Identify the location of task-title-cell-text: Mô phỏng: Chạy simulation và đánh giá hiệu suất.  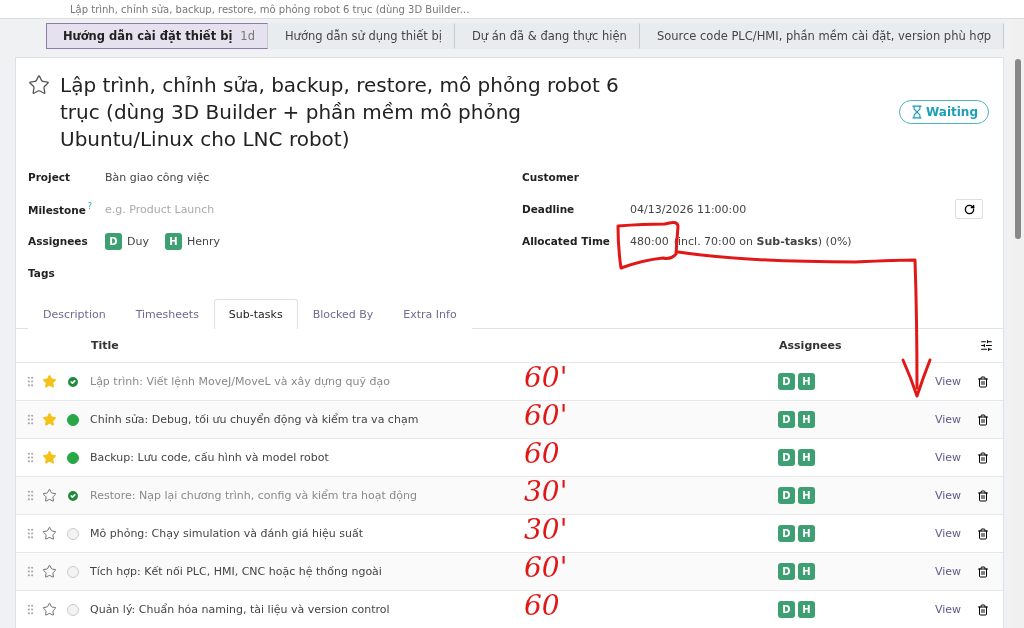
(227, 533).